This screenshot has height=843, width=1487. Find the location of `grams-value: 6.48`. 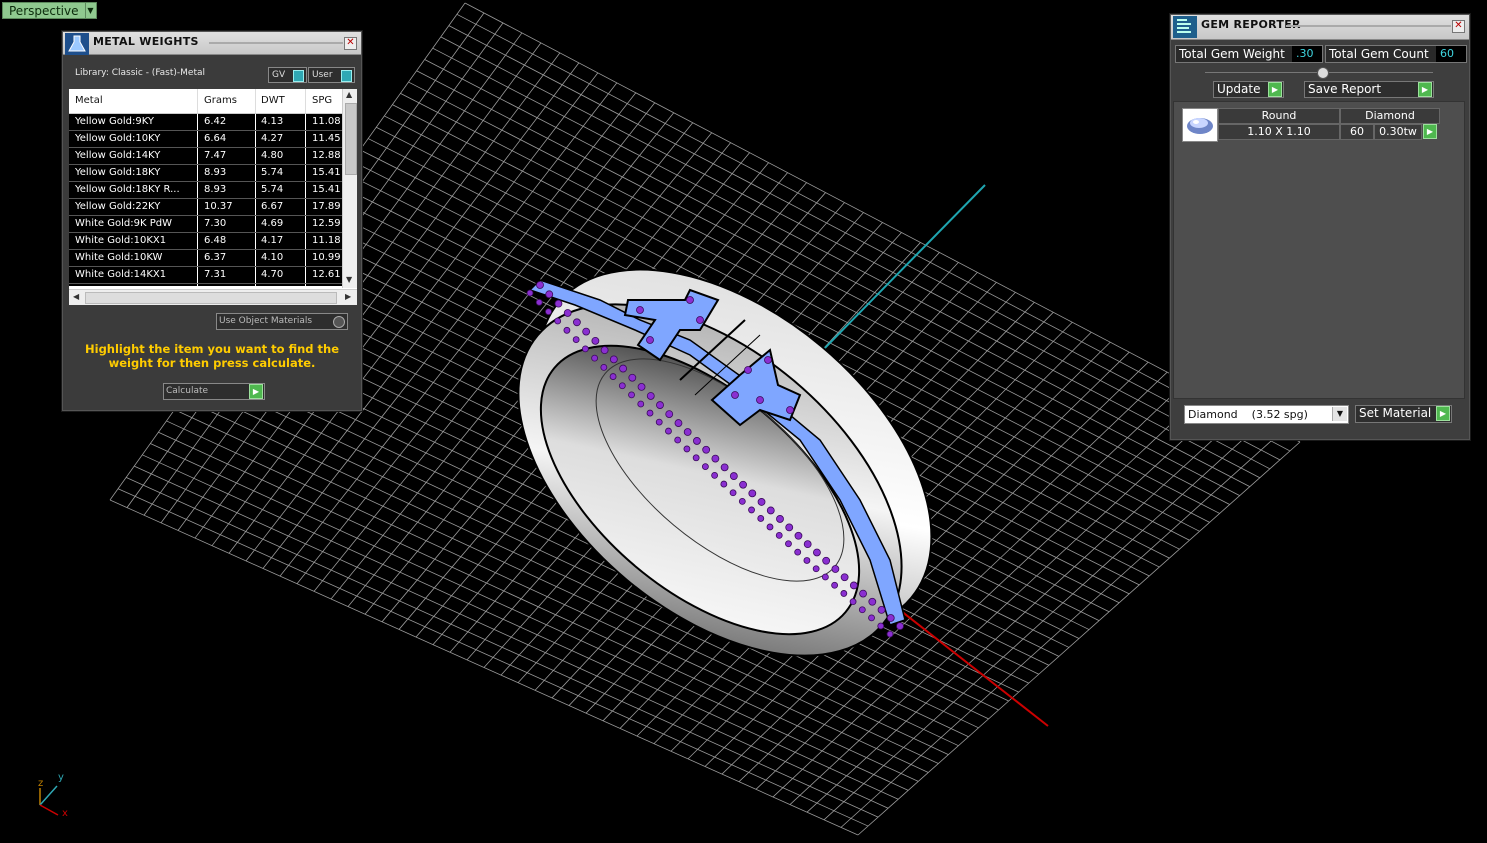

grams-value: 6.48 is located at coordinates (215, 240).